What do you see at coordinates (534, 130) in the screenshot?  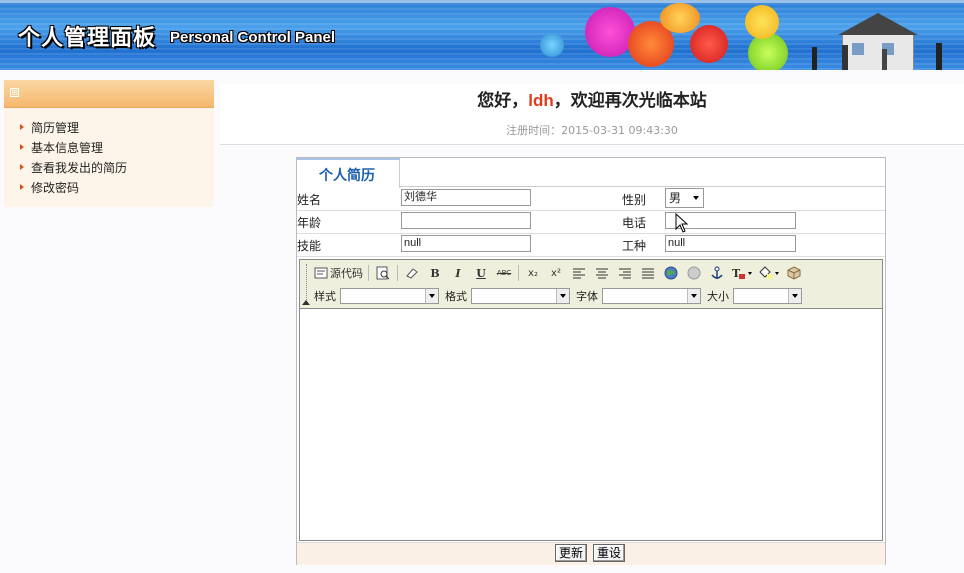 I see `reg-label: 注册时间：` at bounding box center [534, 130].